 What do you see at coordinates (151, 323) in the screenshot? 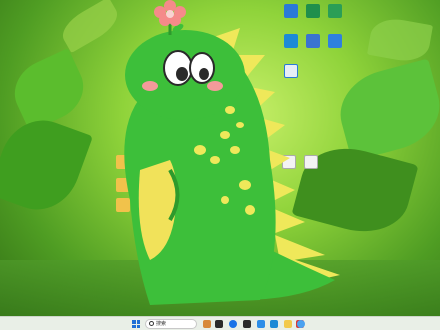
I see `search-icon` at bounding box center [151, 323].